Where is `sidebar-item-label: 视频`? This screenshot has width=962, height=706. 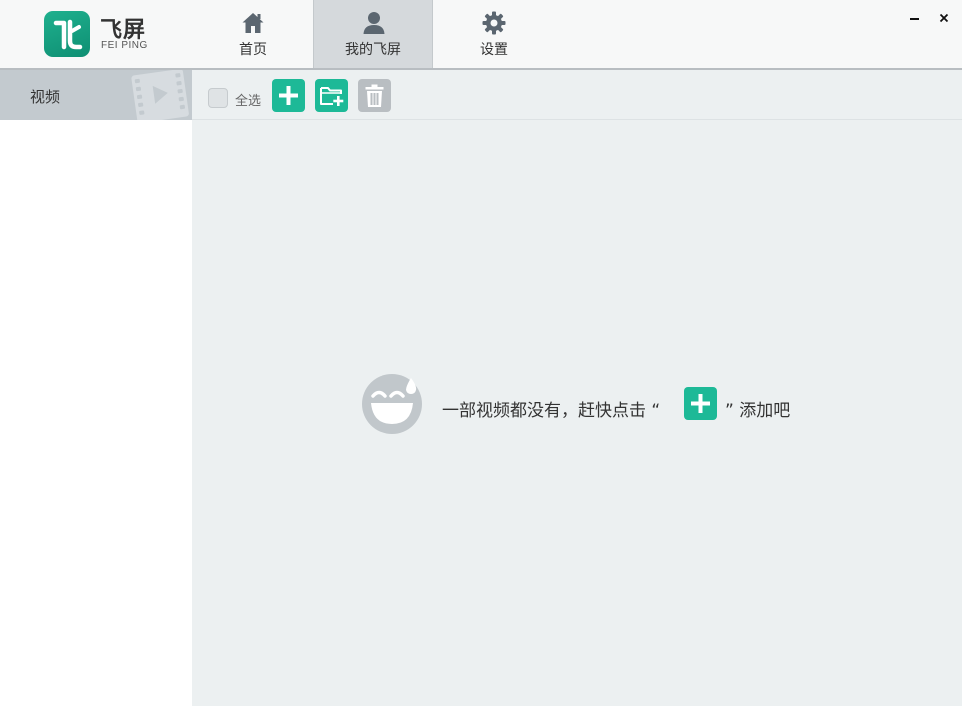 sidebar-item-label: 视频 is located at coordinates (45, 97).